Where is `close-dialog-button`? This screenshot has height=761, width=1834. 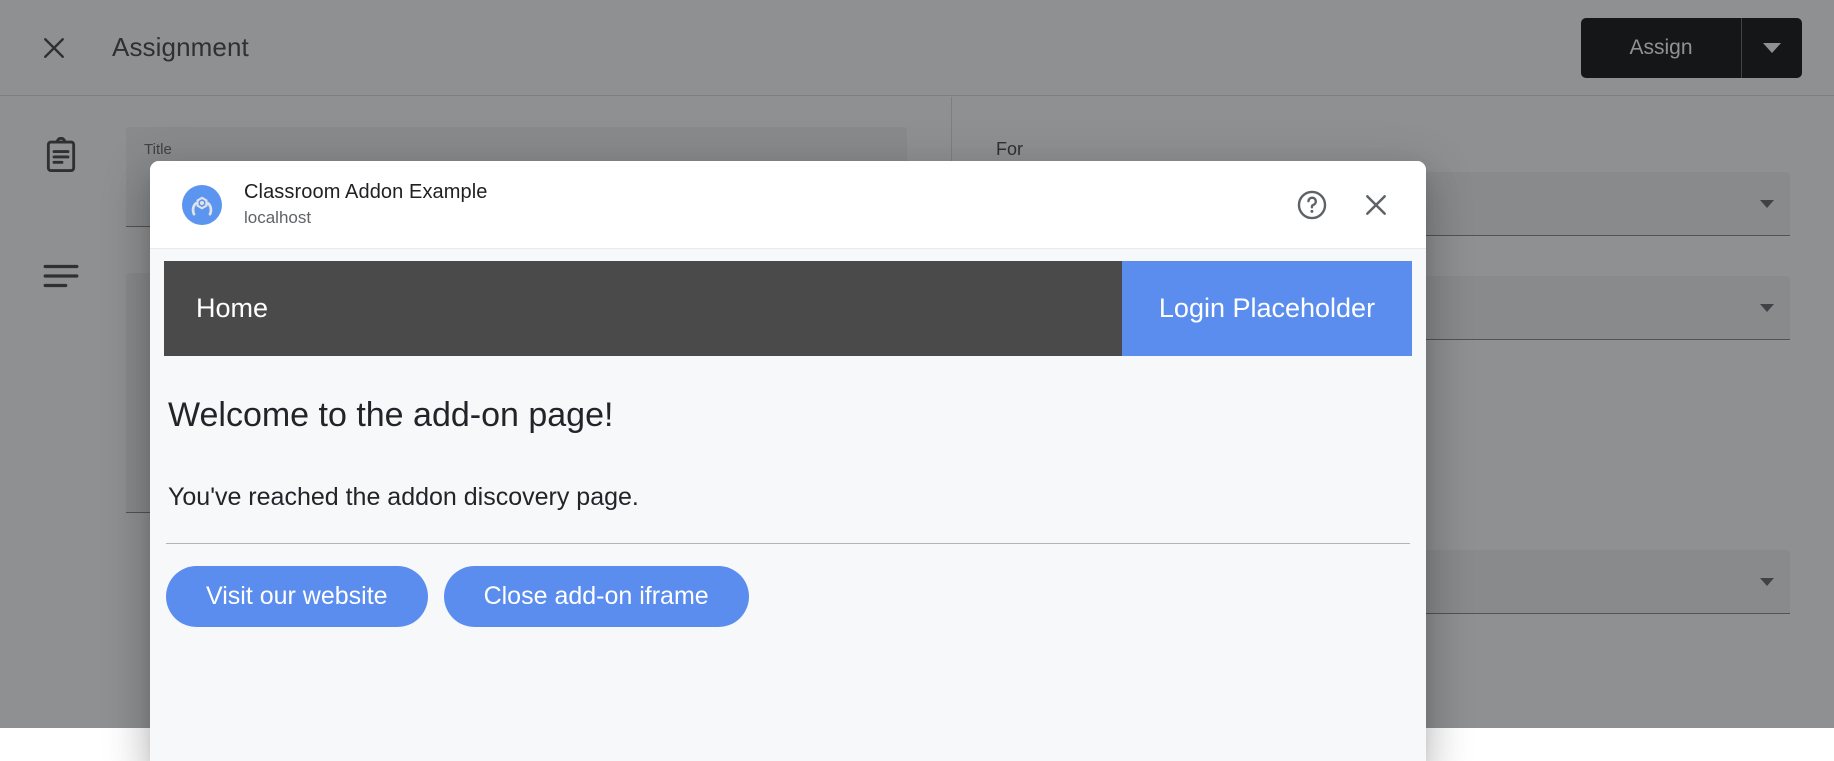
close-dialog-button is located at coordinates (1376, 205).